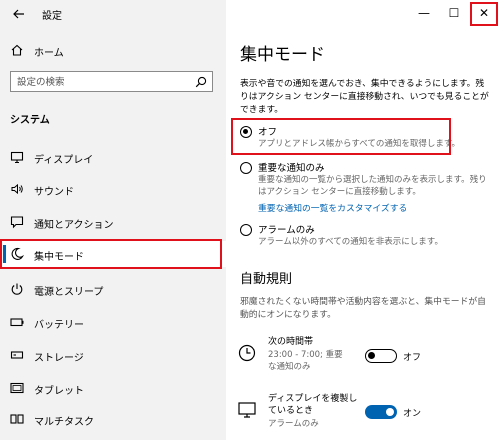  Describe the element at coordinates (246, 132) in the screenshot. I see `radio-off` at that location.